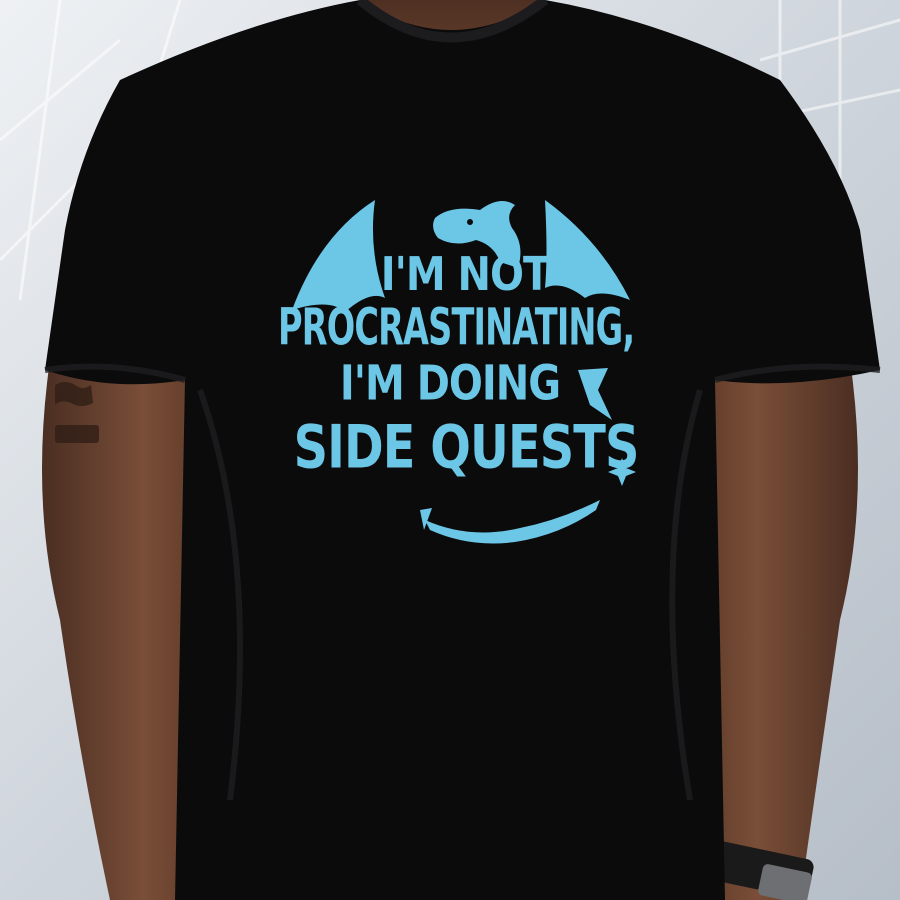  Describe the element at coordinates (456, 328) in the screenshot. I see `print-line-2: PROCRASTINATING,` at that location.